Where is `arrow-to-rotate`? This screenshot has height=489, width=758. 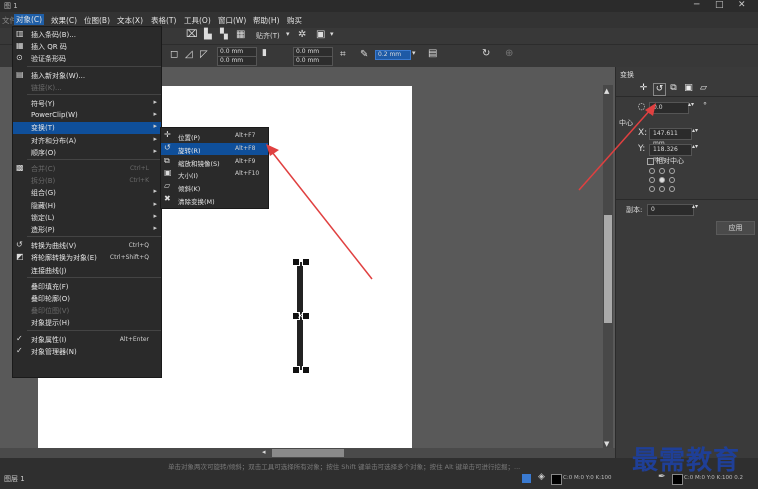 arrow-to-rotate is located at coordinates (319, 212).